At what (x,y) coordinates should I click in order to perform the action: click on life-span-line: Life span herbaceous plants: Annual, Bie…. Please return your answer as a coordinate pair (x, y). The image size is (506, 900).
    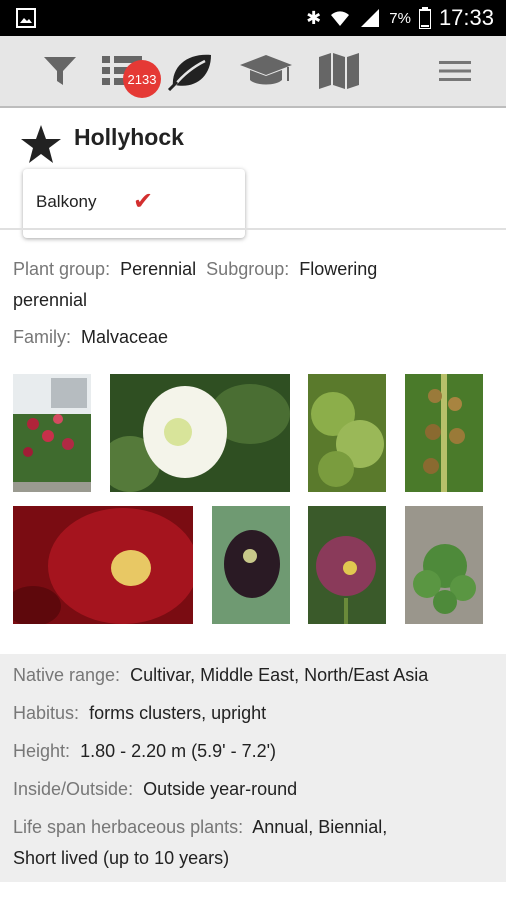
    Looking at the image, I should click on (200, 827).